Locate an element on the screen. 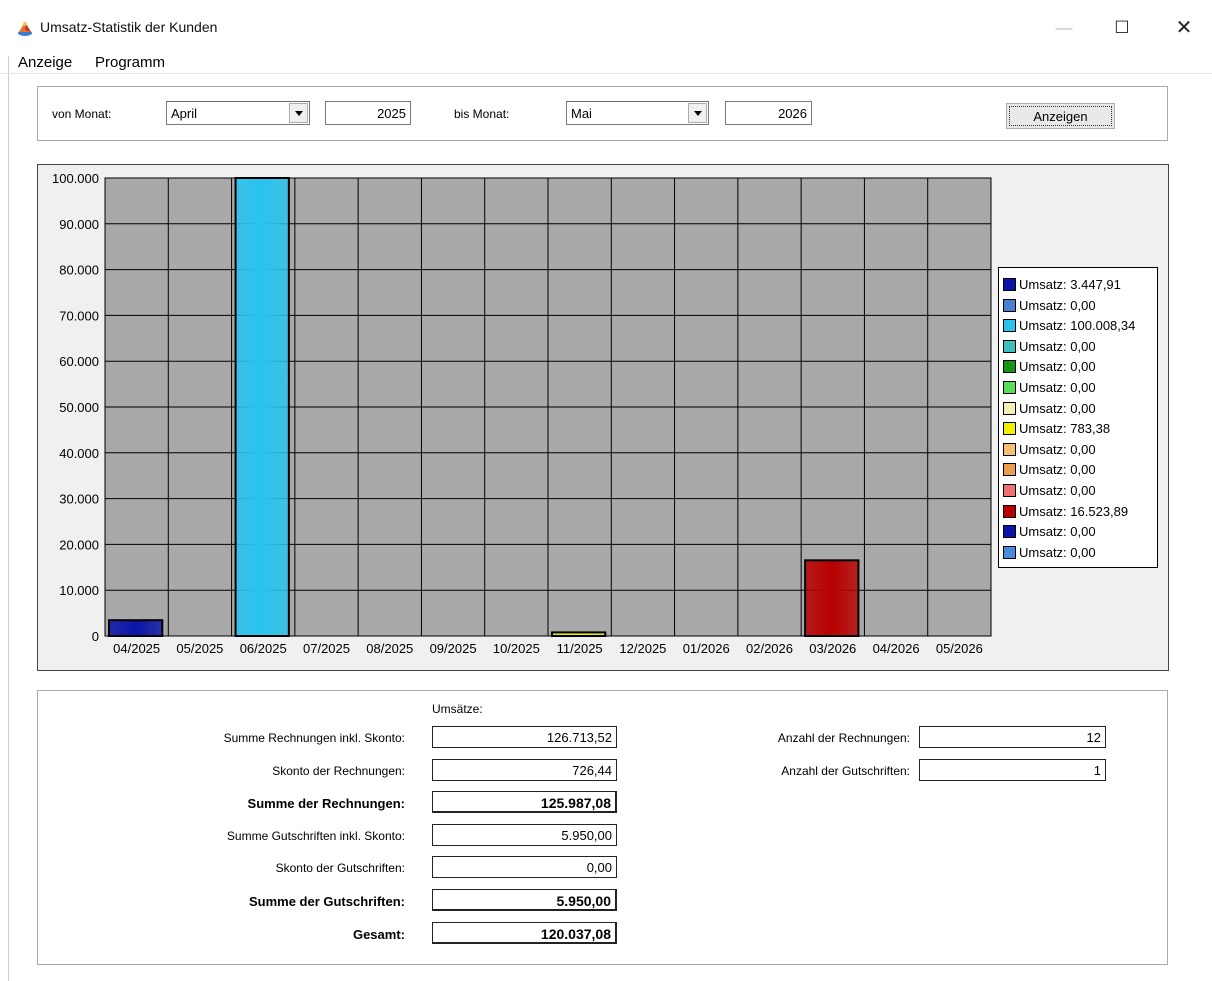  window-border is located at coordinates (8, 490).